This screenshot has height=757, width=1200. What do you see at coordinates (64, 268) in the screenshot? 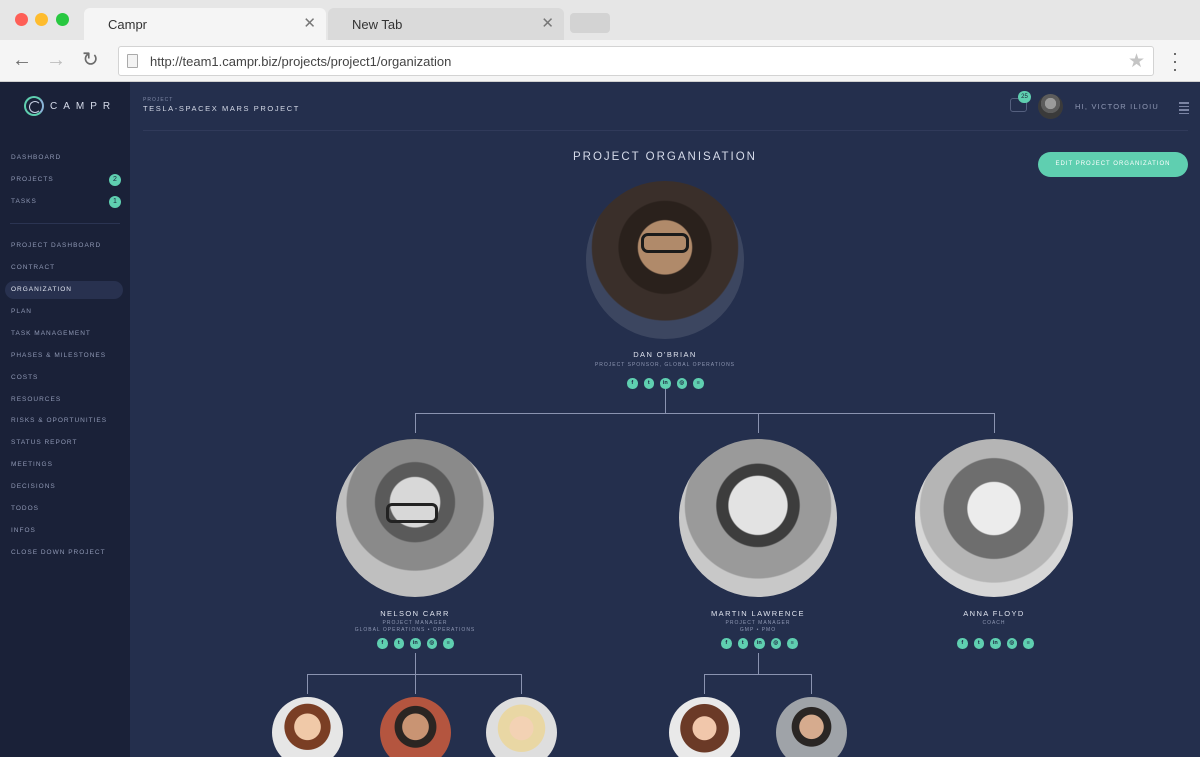
I see `sidebar-item-contract: CONTRACT` at bounding box center [64, 268].